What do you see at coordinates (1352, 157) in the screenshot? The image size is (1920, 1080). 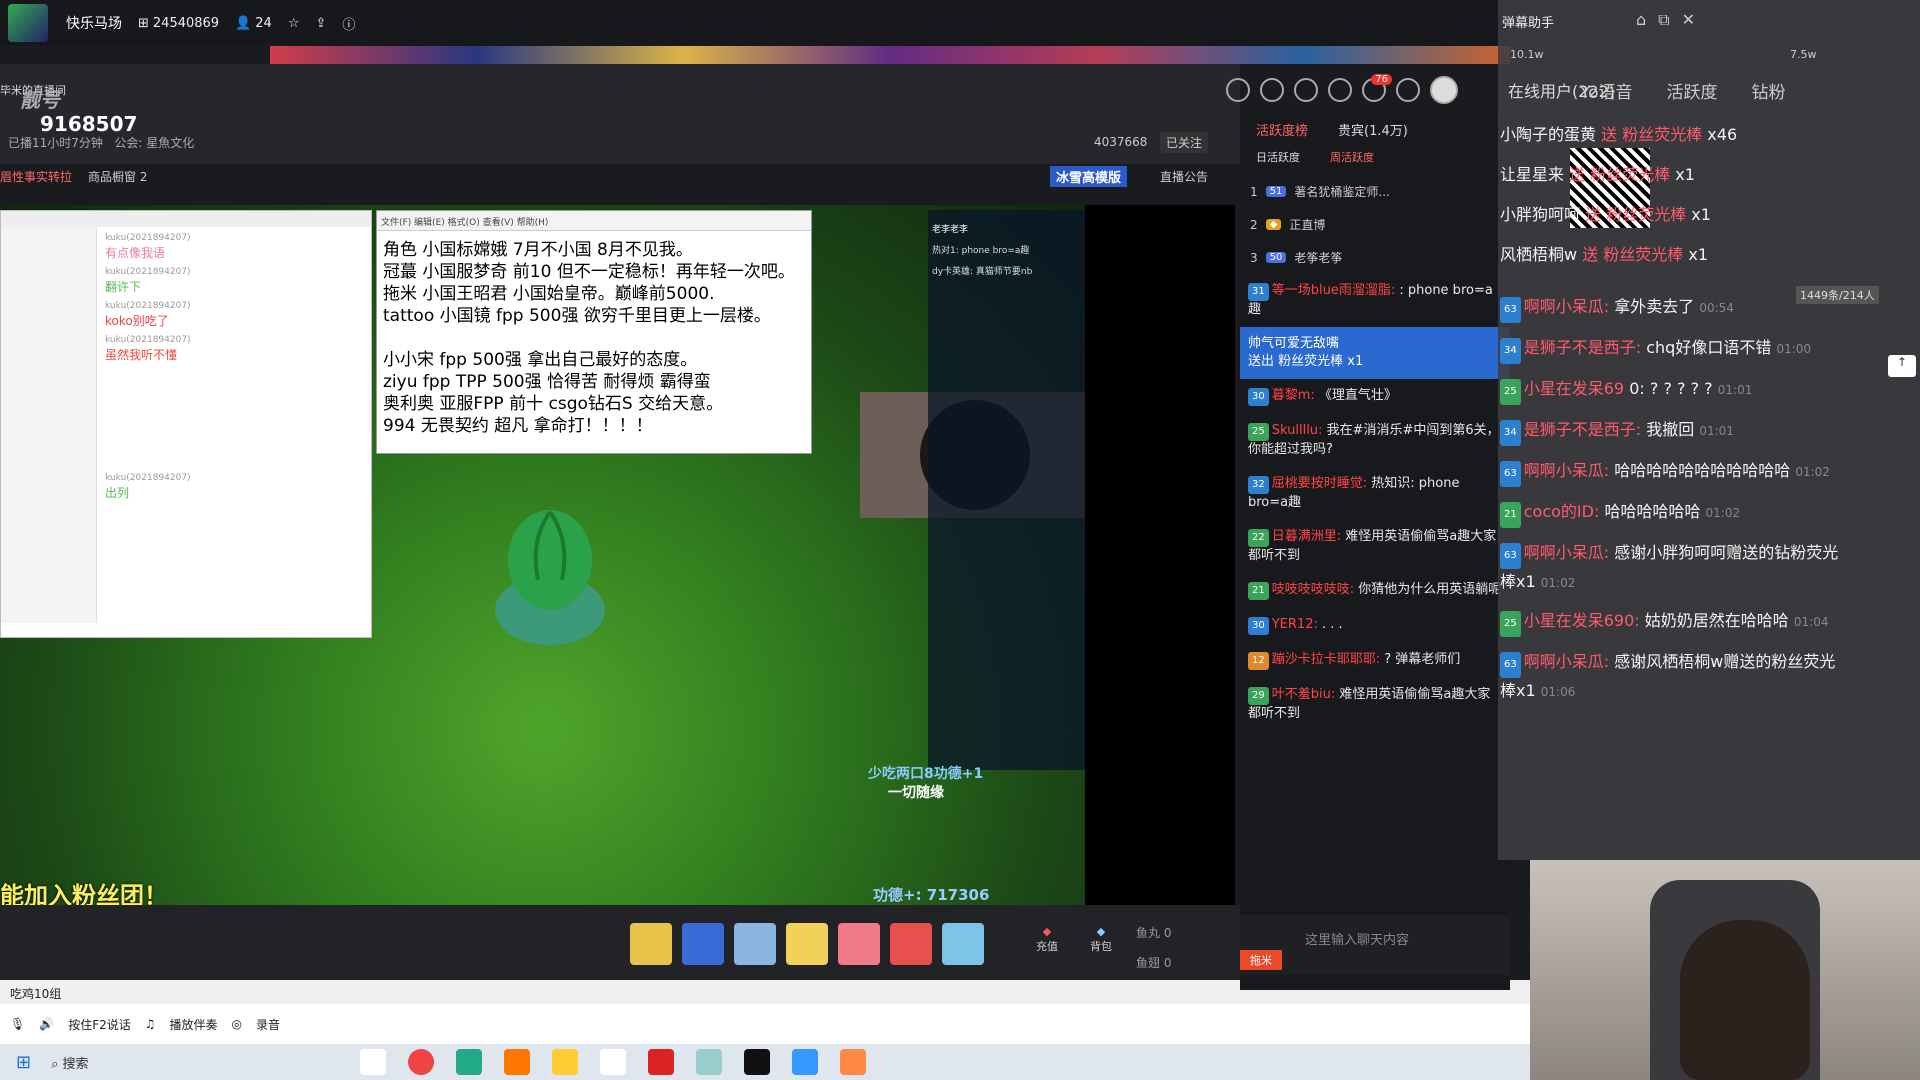 I see `subtab-weekly: 周活跃度` at bounding box center [1352, 157].